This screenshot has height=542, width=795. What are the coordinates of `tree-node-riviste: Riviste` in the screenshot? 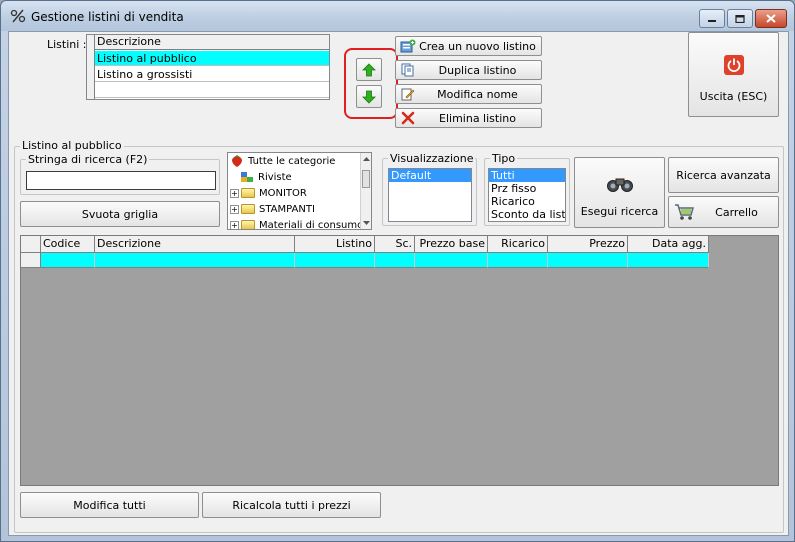 It's located at (266, 177).